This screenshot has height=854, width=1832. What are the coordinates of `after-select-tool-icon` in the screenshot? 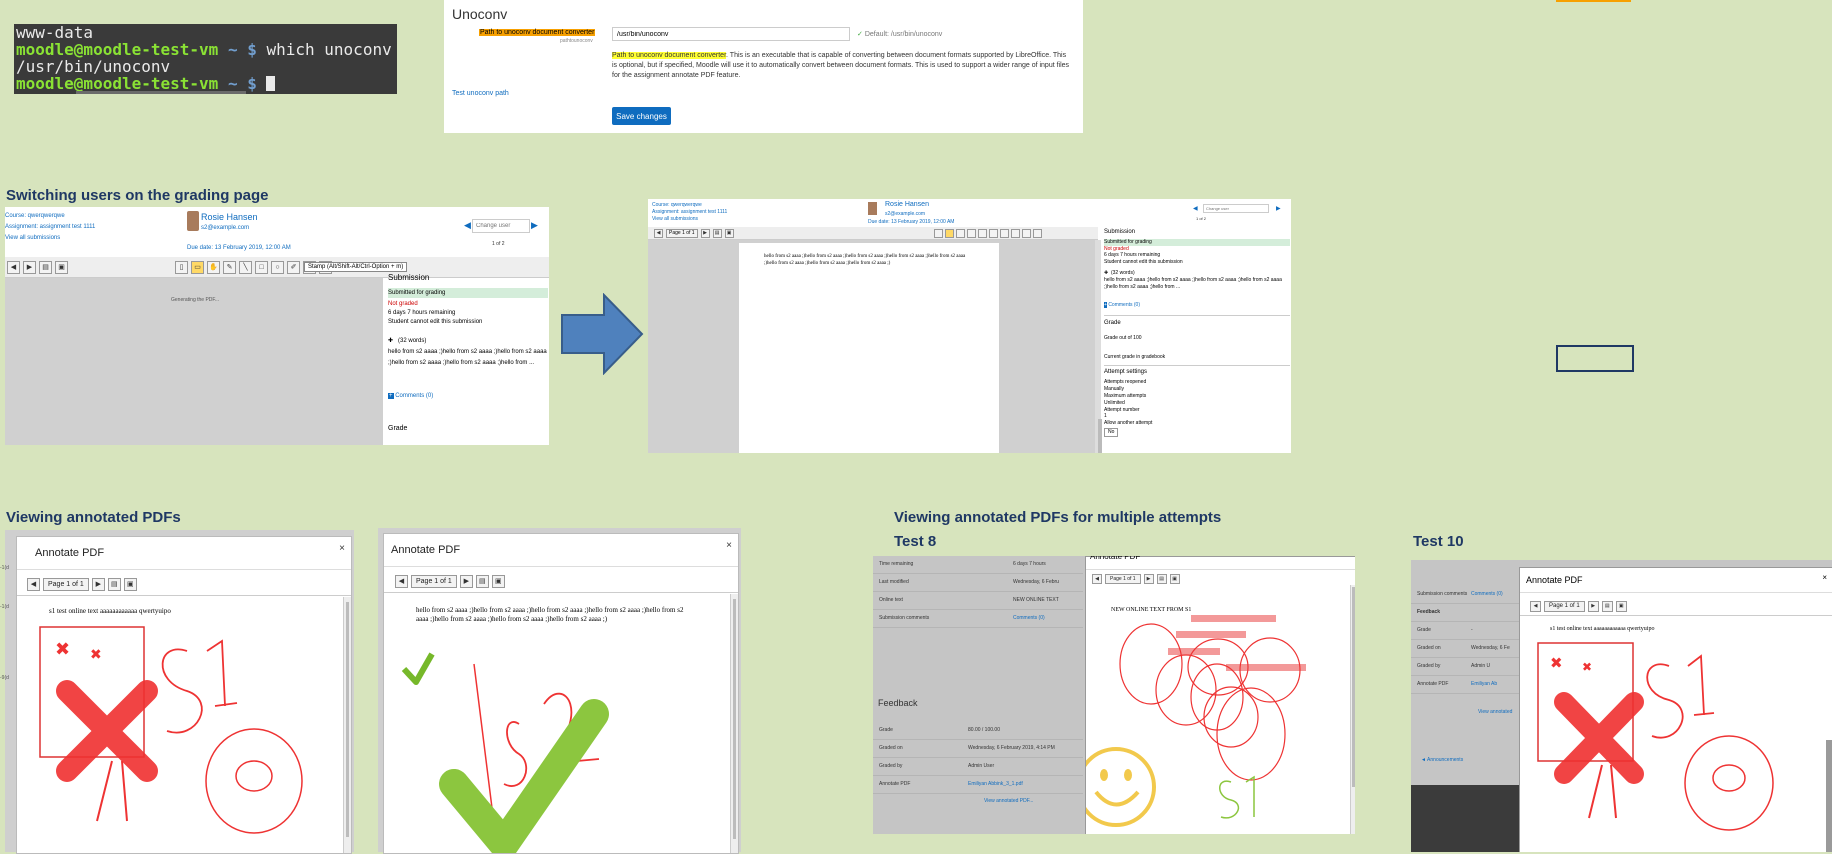 It's located at (938, 233).